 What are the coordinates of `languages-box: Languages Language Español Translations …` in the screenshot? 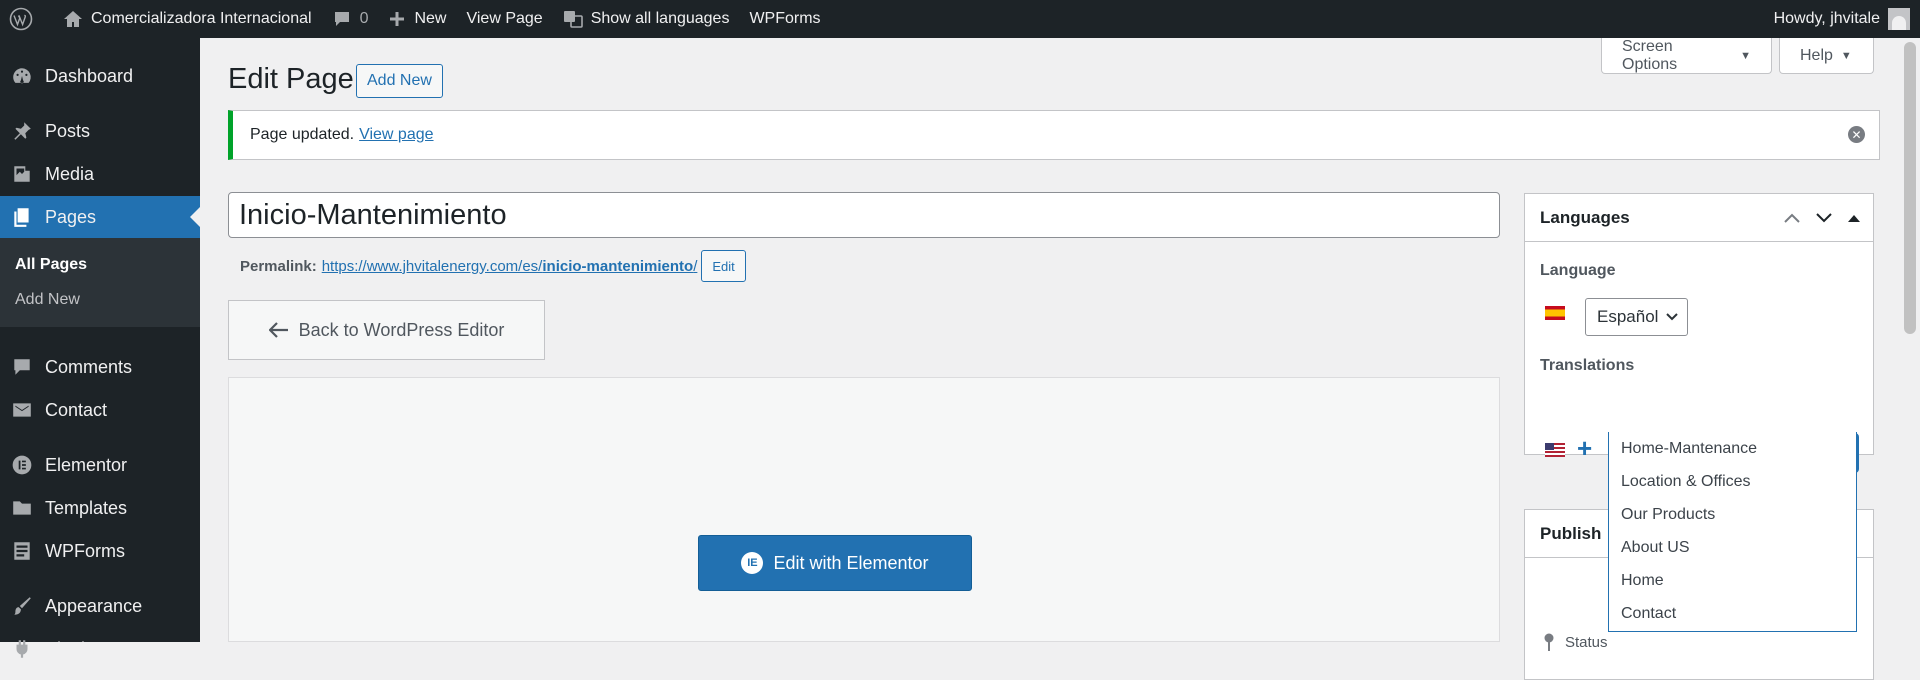 It's located at (1699, 333).